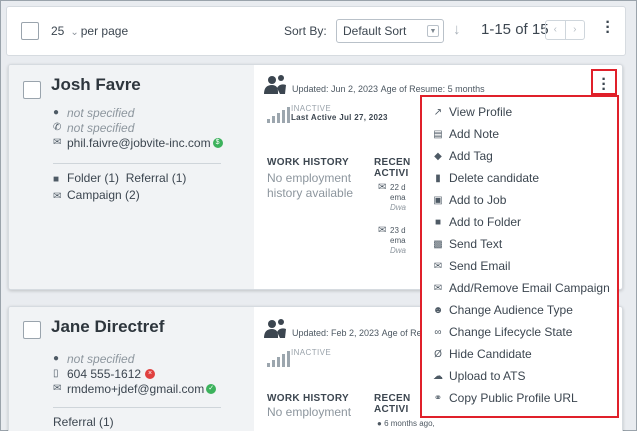 This screenshot has height=431, width=637. Describe the element at coordinates (310, 185) in the screenshot. I see `work-history-empty: No employment history available` at that location.